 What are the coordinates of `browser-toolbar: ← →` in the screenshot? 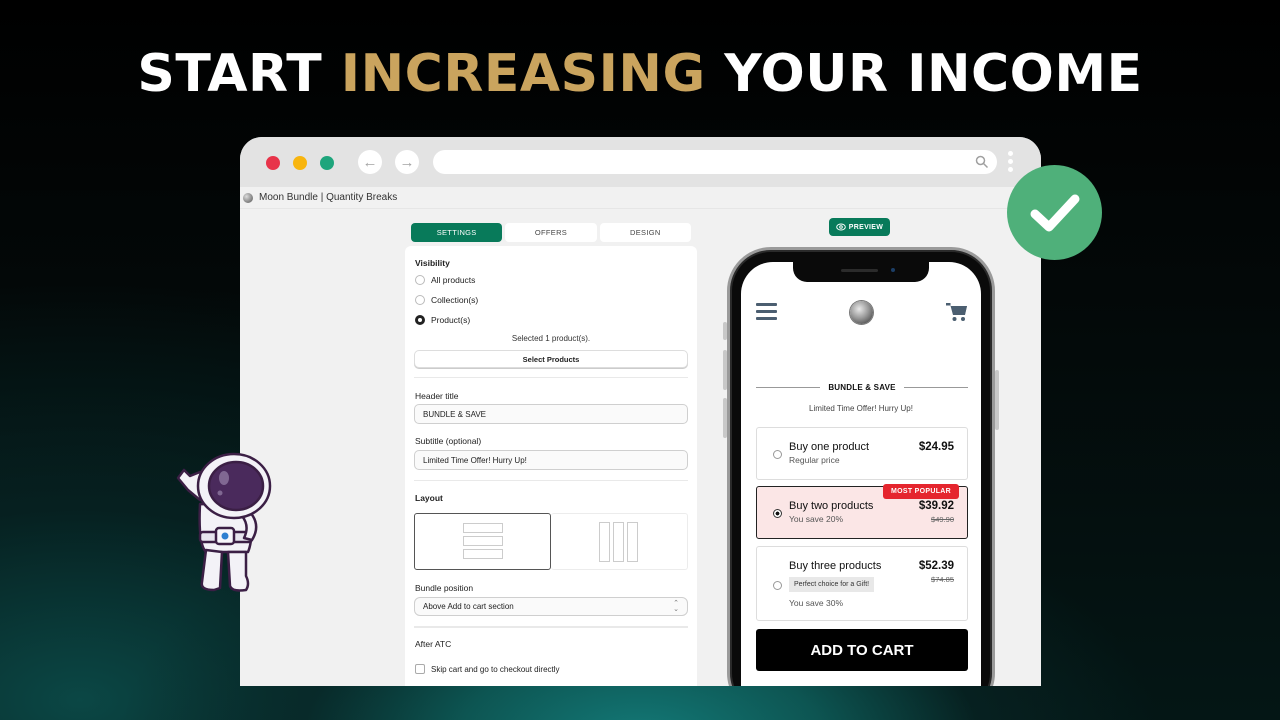 It's located at (640, 162).